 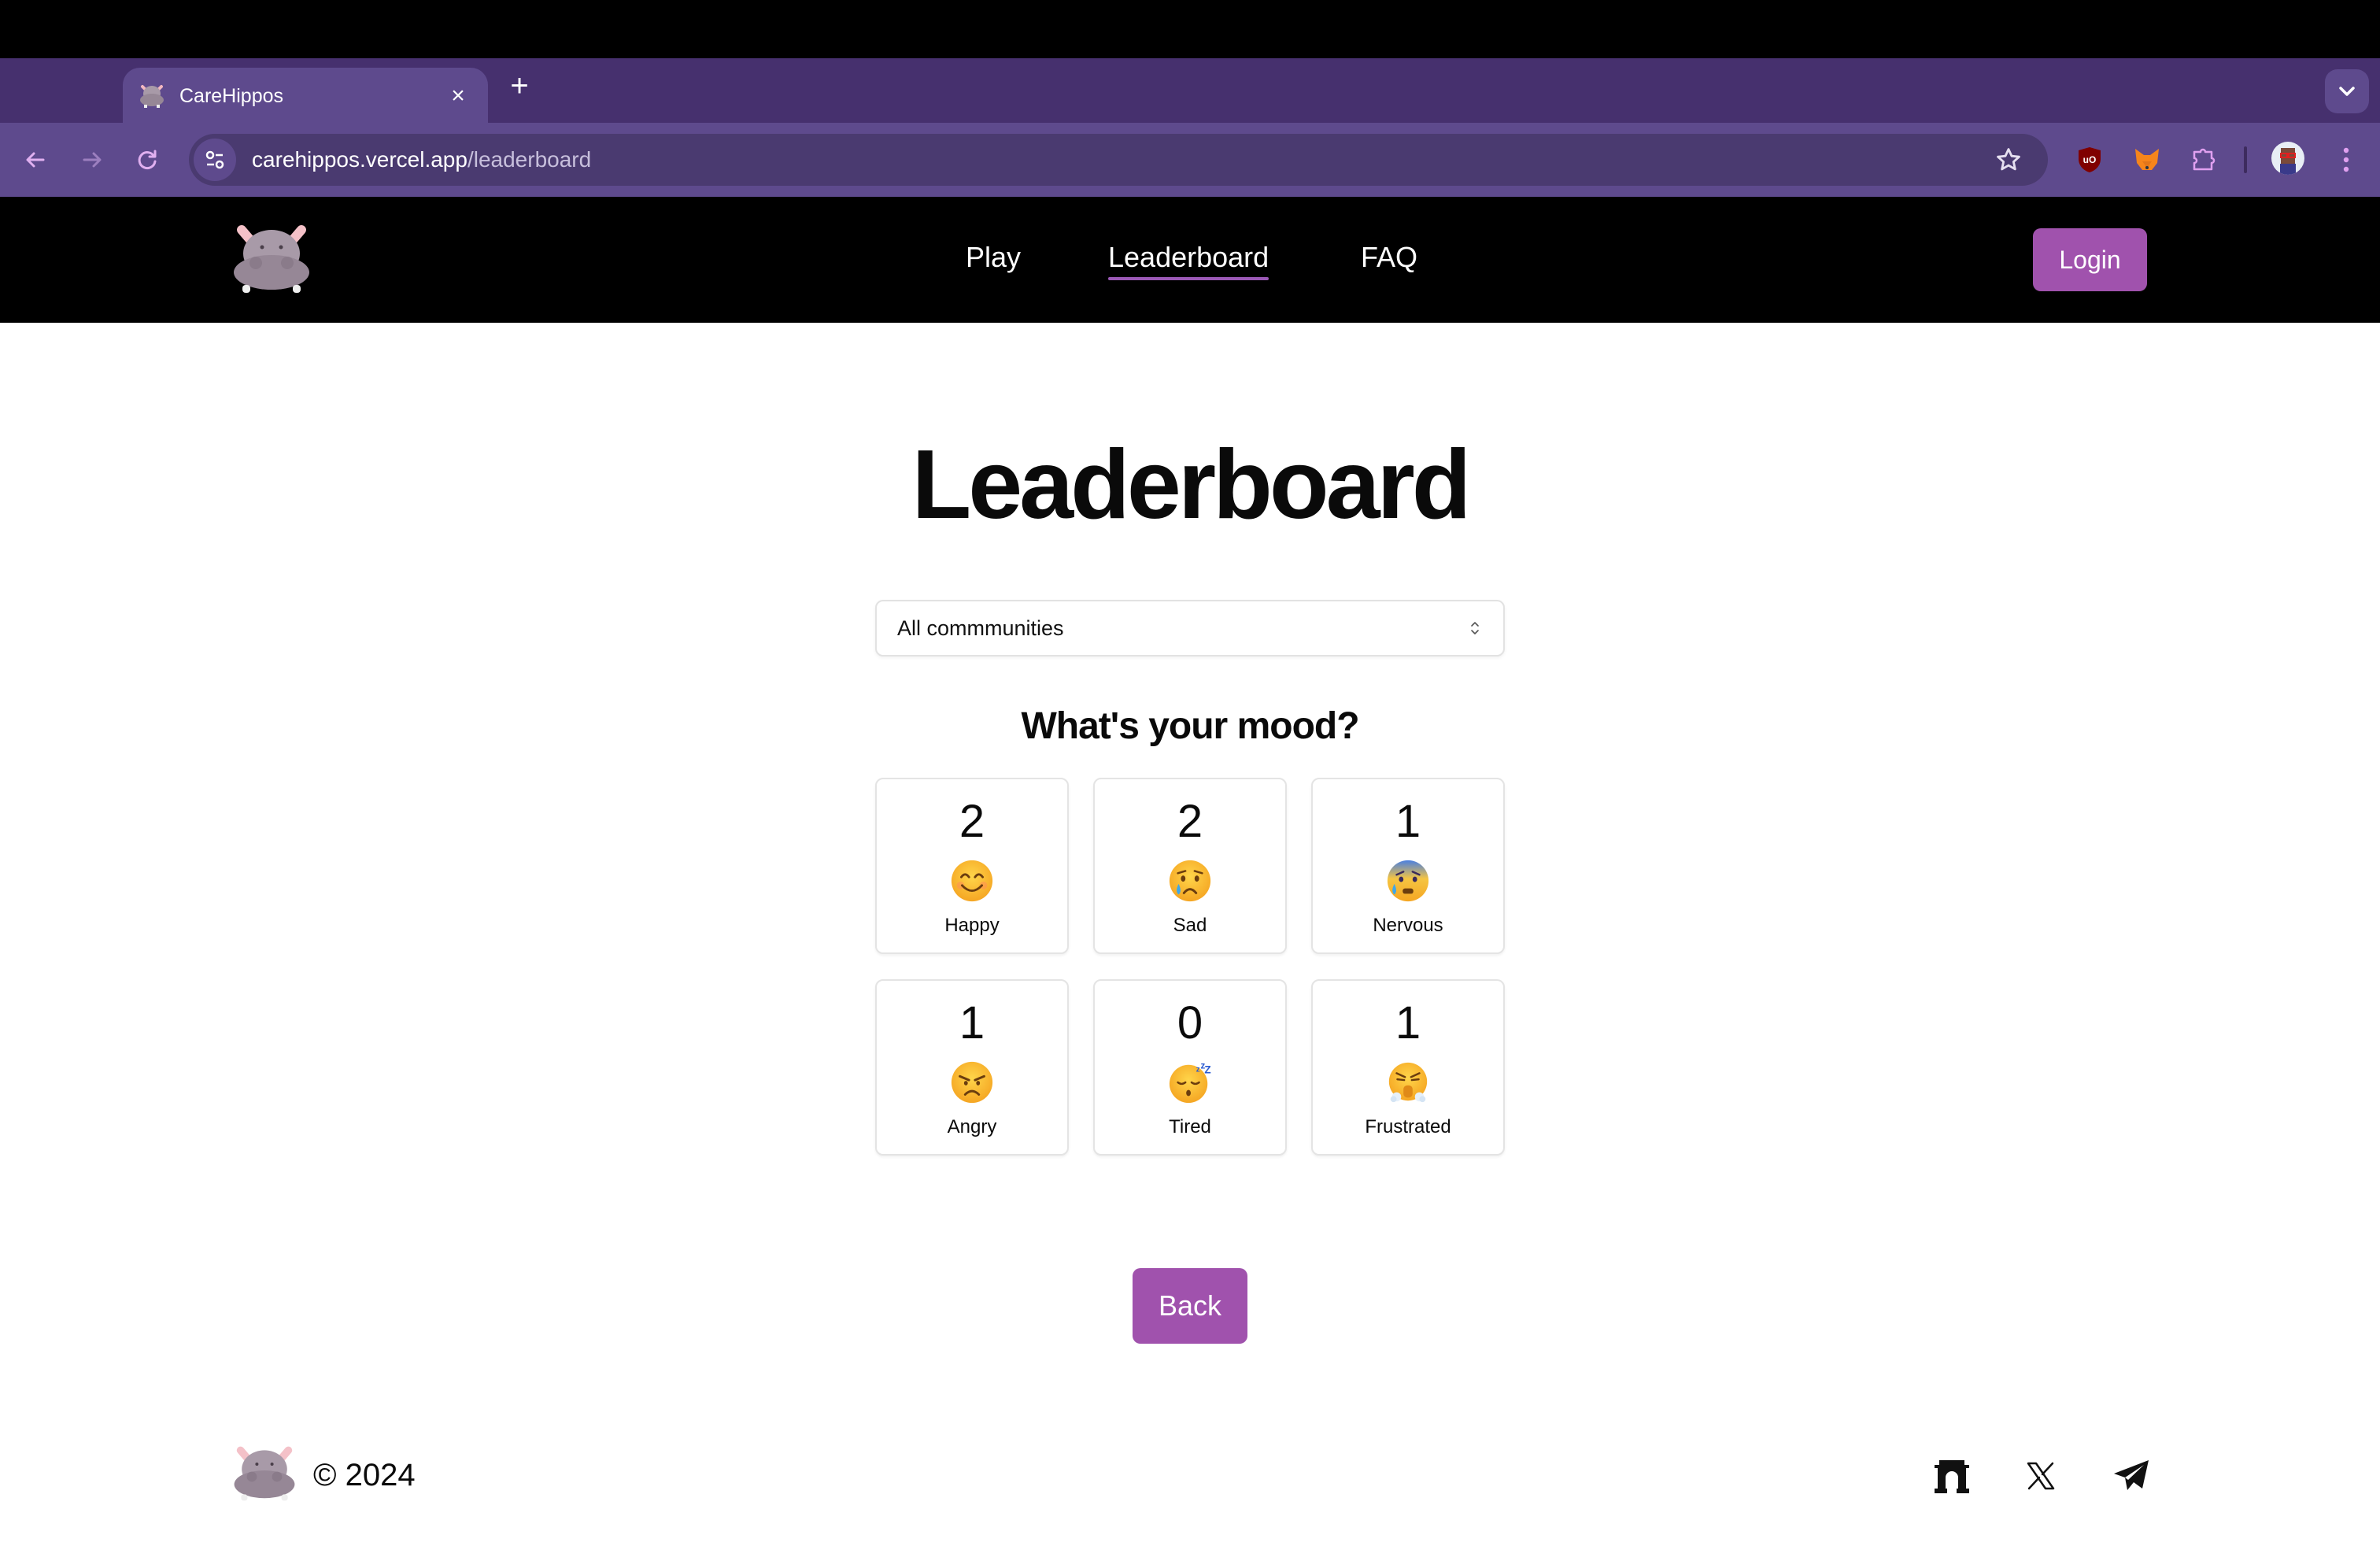 I want to click on tab-strip: CareHippos × +, so click(x=1190, y=91).